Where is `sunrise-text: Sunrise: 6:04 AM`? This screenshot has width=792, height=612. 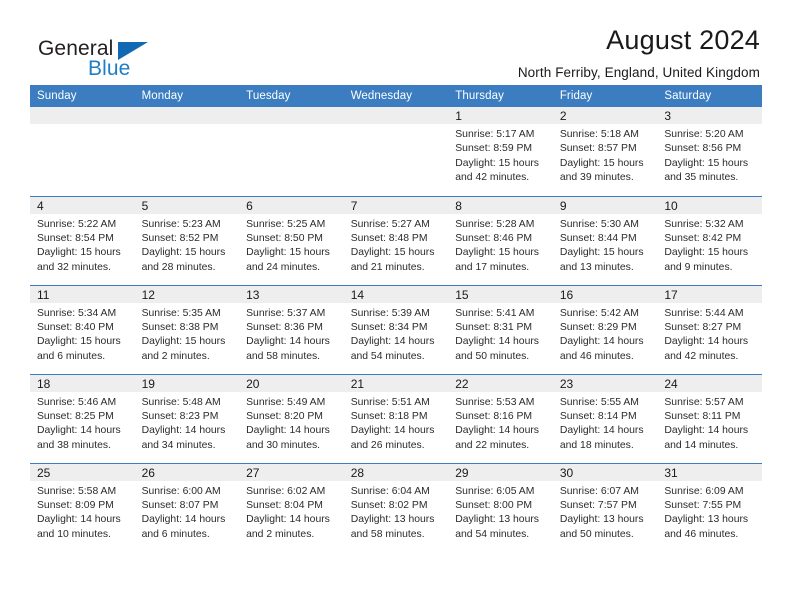
sunrise-text: Sunrise: 6:04 AM is located at coordinates (390, 491).